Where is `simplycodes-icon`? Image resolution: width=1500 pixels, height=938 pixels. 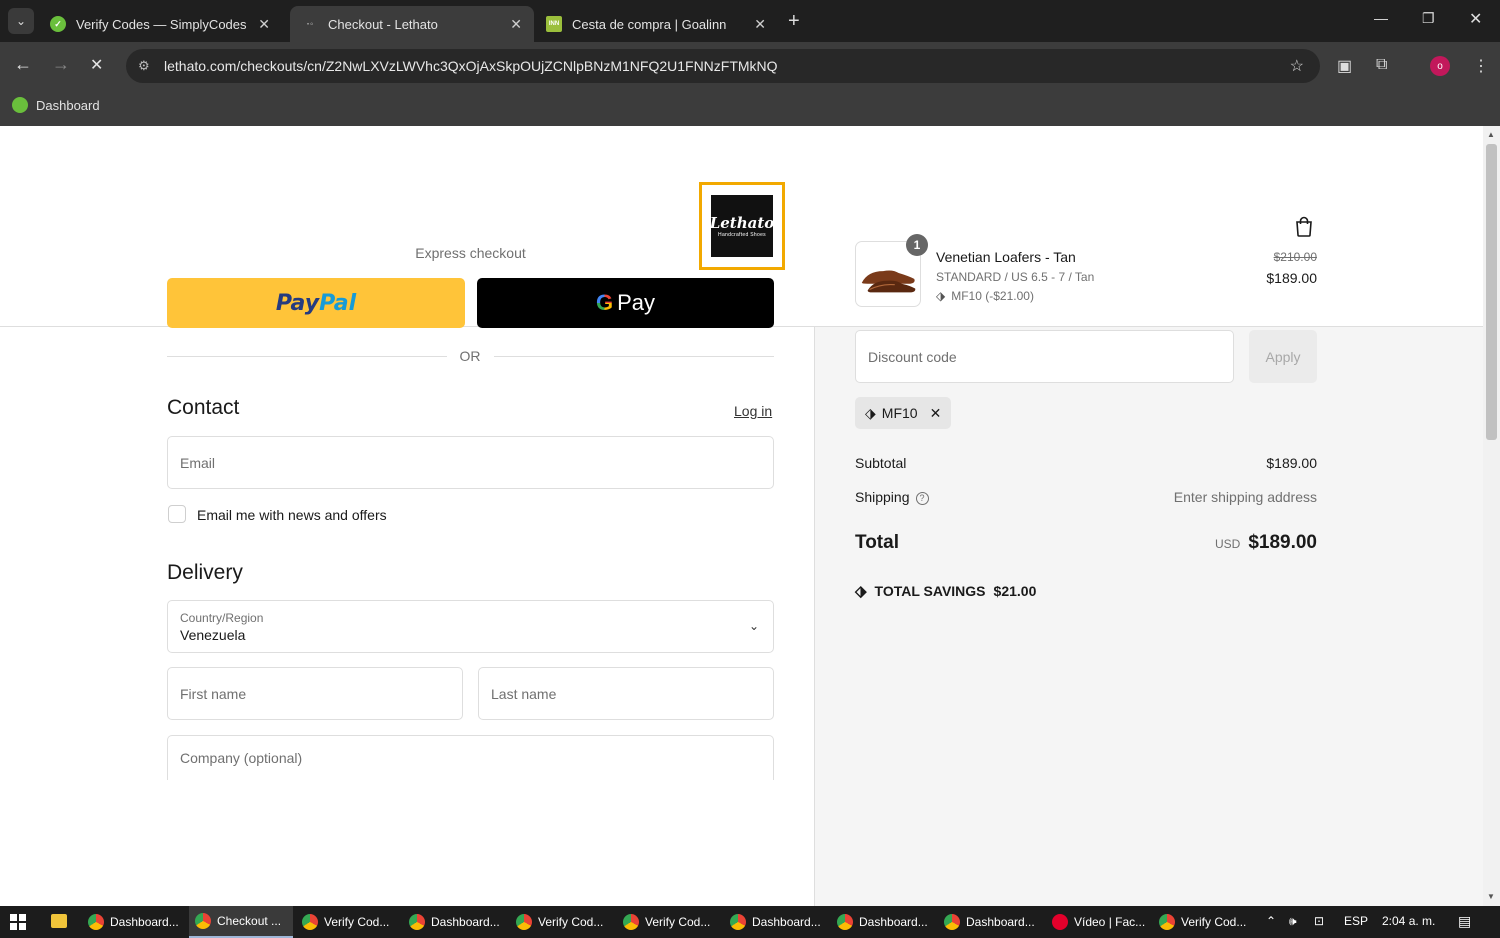 simplycodes-icon is located at coordinates (20, 105).